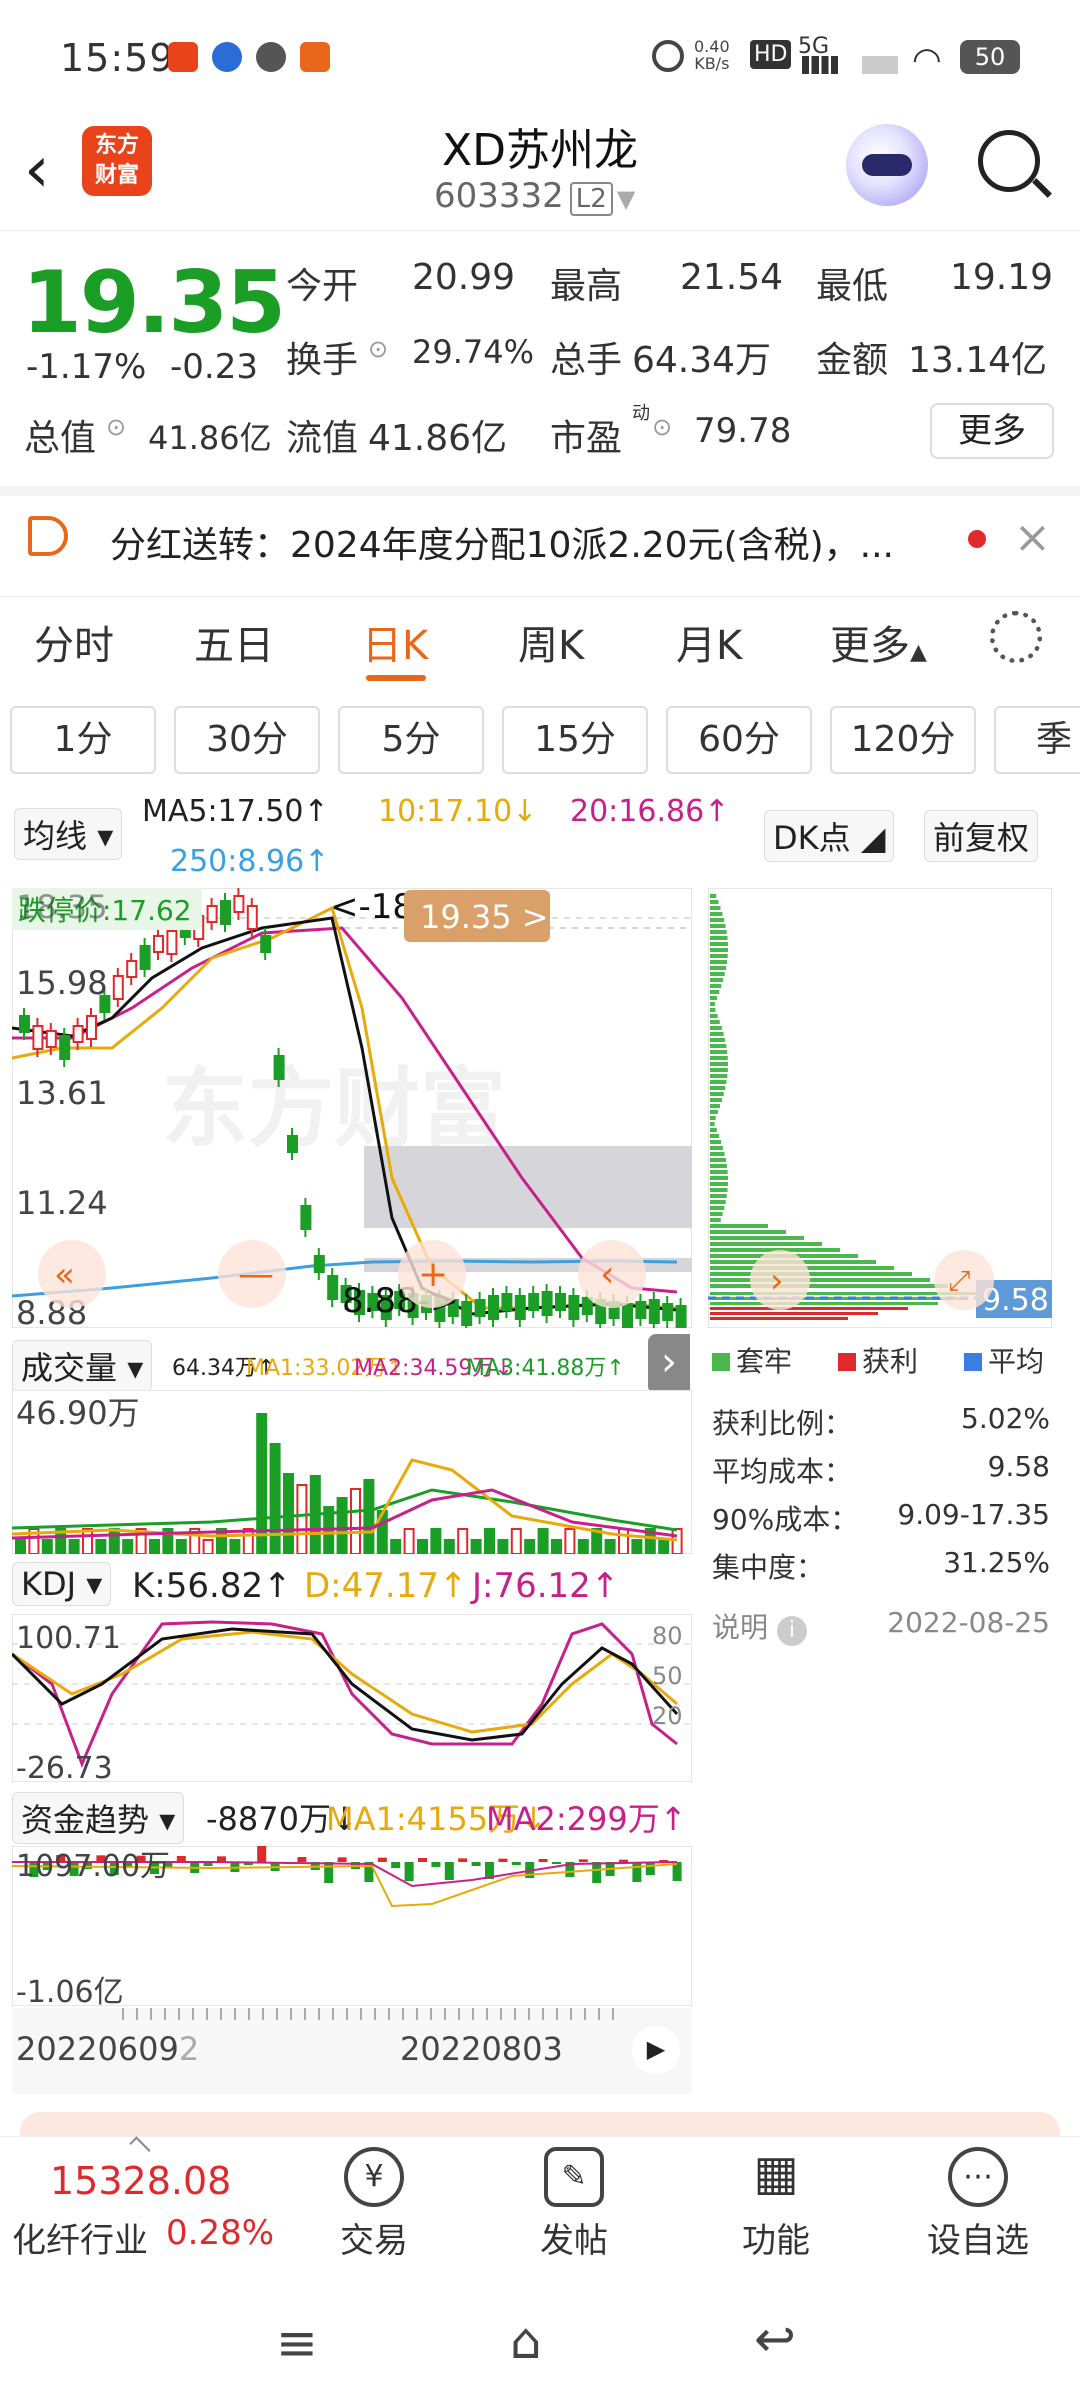 The image size is (1080, 2400). What do you see at coordinates (739, 740) in the screenshot?
I see `period-60min: 60分` at bounding box center [739, 740].